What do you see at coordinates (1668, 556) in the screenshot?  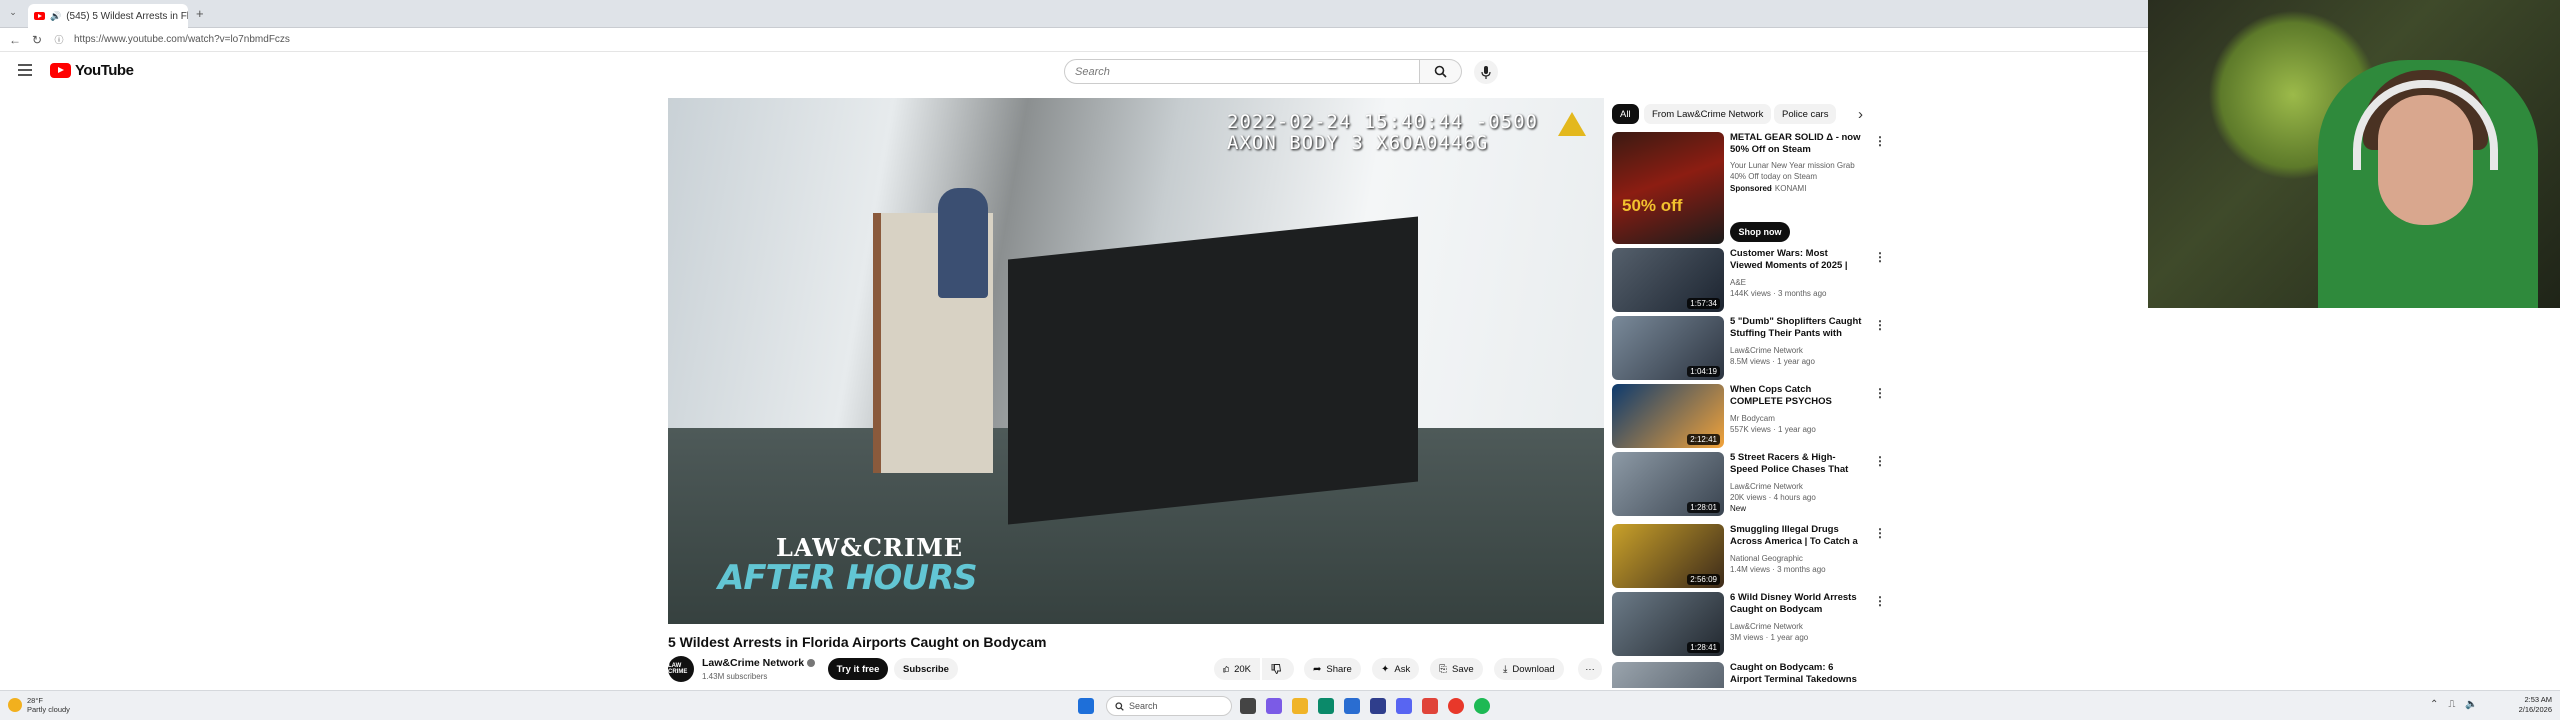 I see `video-thumbnail: 2:56:09` at bounding box center [1668, 556].